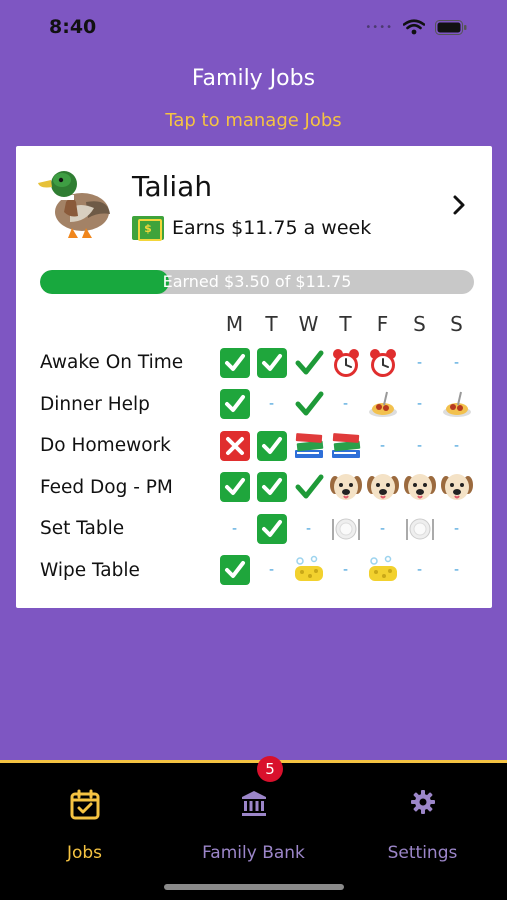 This screenshot has height=900, width=507. Describe the element at coordinates (379, 27) in the screenshot. I see `signal-icon: ••••` at that location.